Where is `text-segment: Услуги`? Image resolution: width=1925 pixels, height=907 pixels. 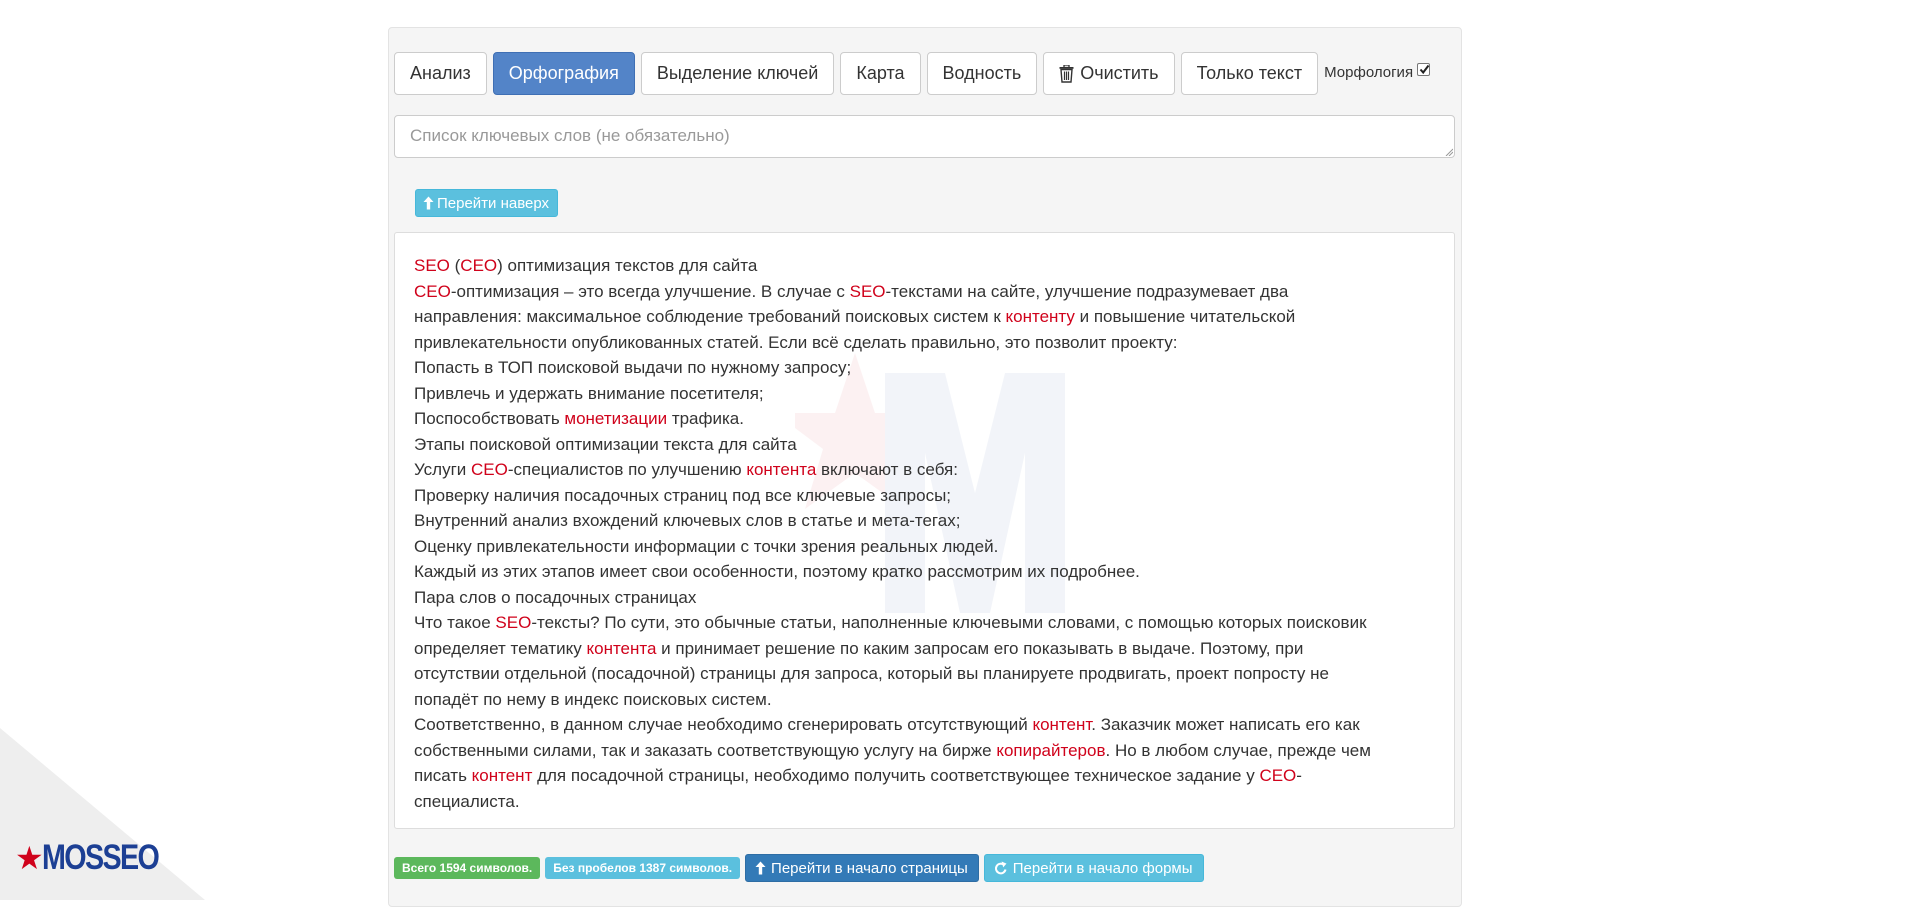
text-segment: Услуги is located at coordinates (443, 469).